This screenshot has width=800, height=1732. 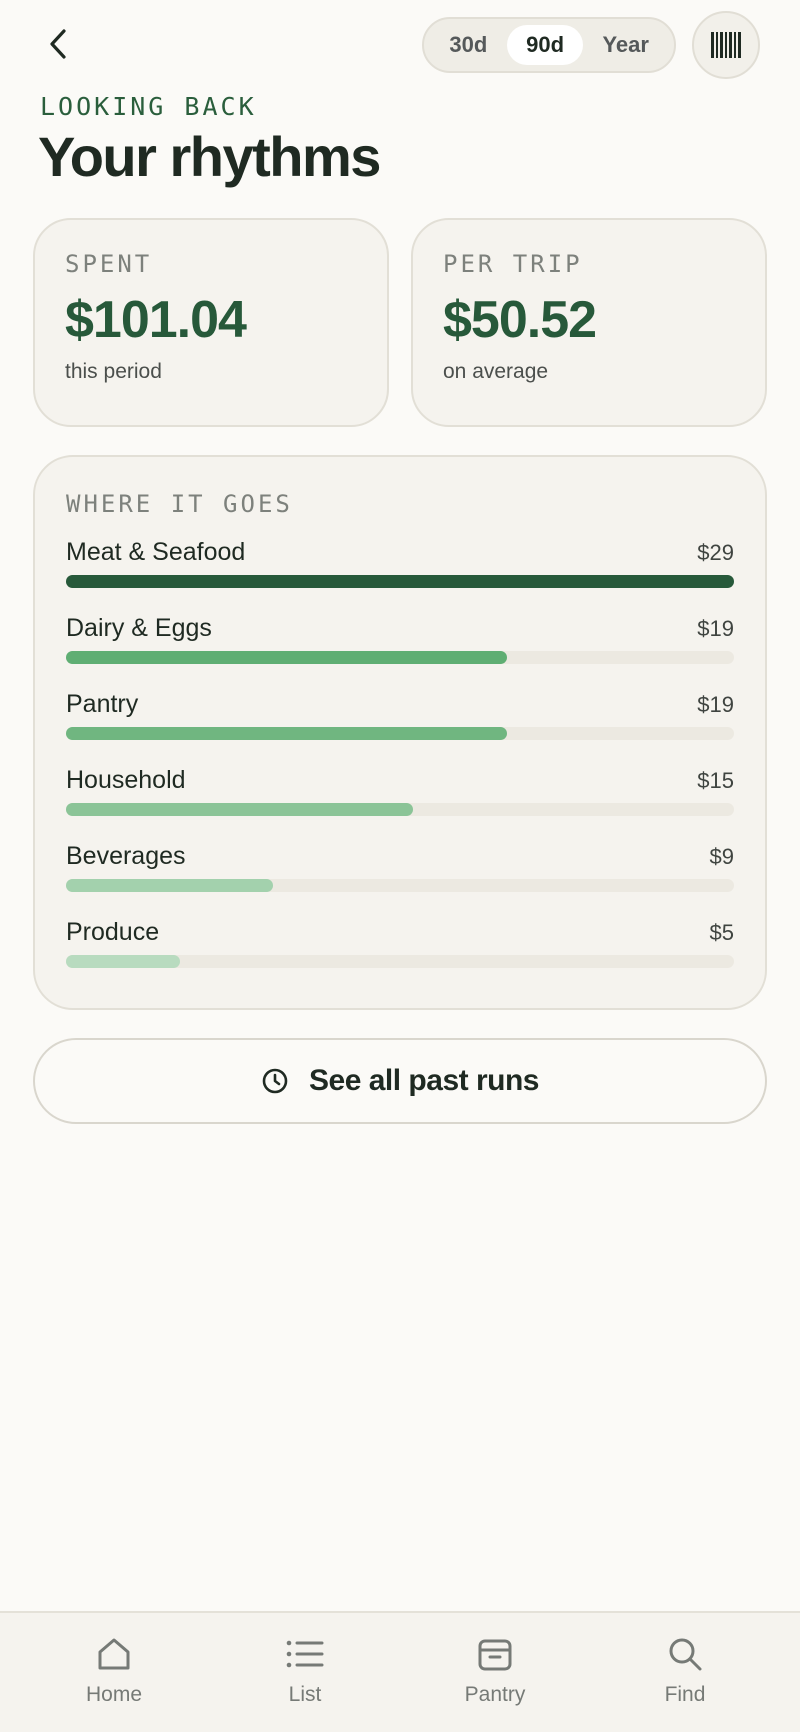 What do you see at coordinates (545, 45) in the screenshot?
I see `range-option-90d: 90d` at bounding box center [545, 45].